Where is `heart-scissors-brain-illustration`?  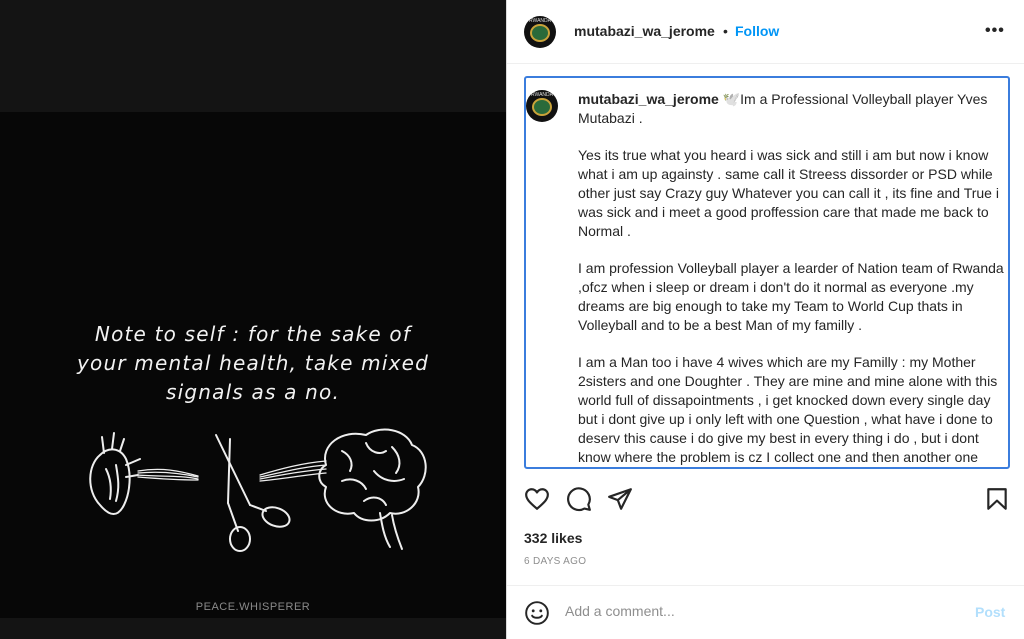 heart-scissors-brain-illustration is located at coordinates (258, 490).